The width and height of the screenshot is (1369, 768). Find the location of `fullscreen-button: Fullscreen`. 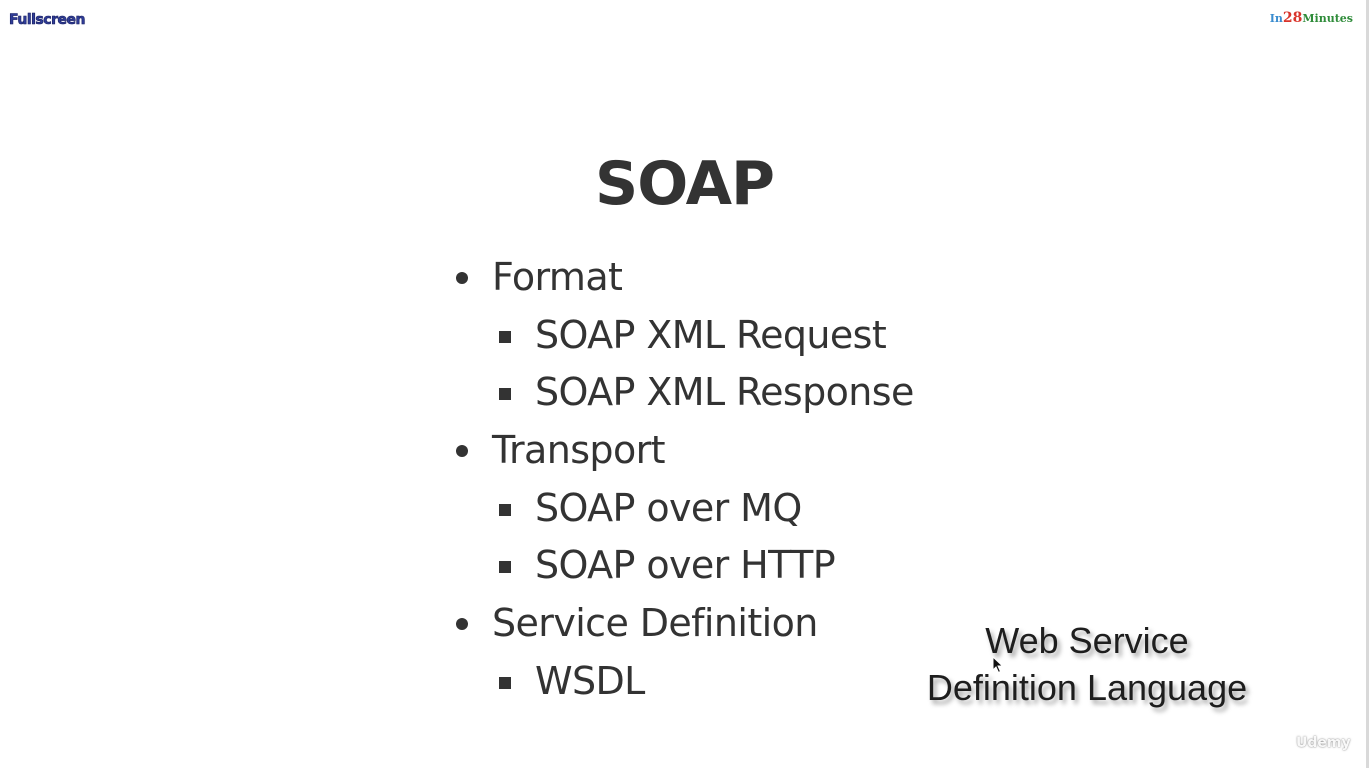

fullscreen-button: Fullscreen is located at coordinates (47, 20).